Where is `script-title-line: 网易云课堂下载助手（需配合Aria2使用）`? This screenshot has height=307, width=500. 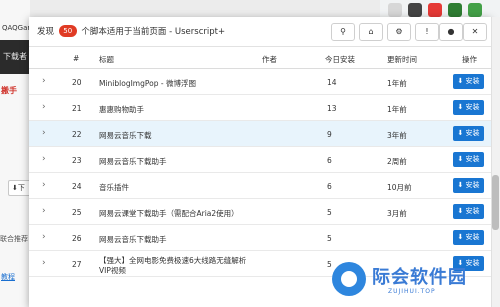 script-title-line: 网易云课堂下载助手（需配合Aria2使用） is located at coordinates (169, 213).